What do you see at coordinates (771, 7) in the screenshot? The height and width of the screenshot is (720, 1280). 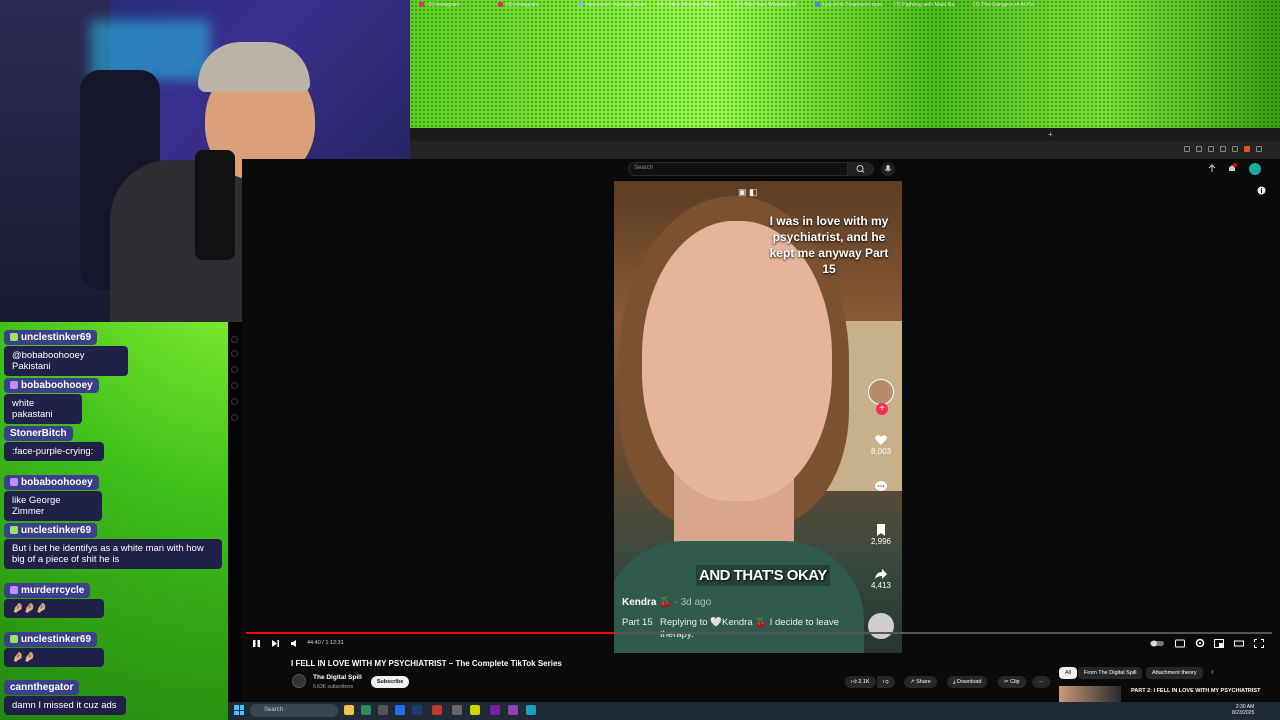 I see `browser-tab: (7) Wet Your Whiskers O` at bounding box center [771, 7].